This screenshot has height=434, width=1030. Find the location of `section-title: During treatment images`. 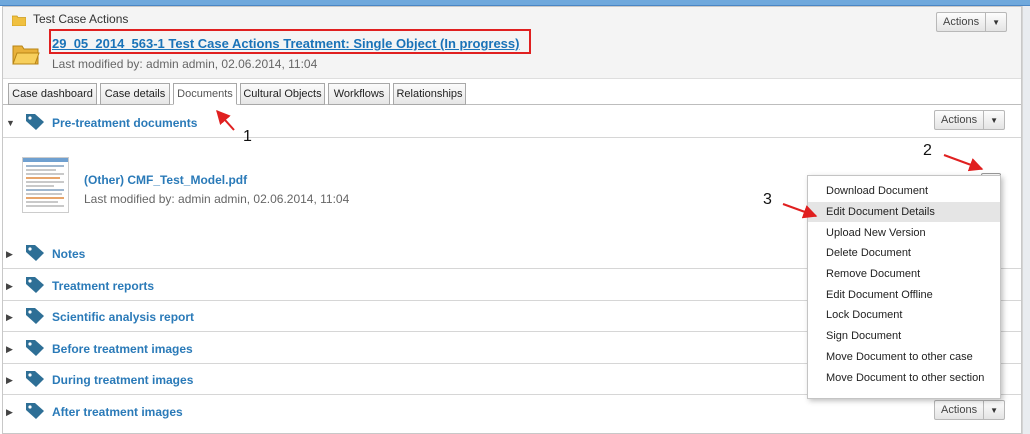

section-title: During treatment images is located at coordinates (122, 380).